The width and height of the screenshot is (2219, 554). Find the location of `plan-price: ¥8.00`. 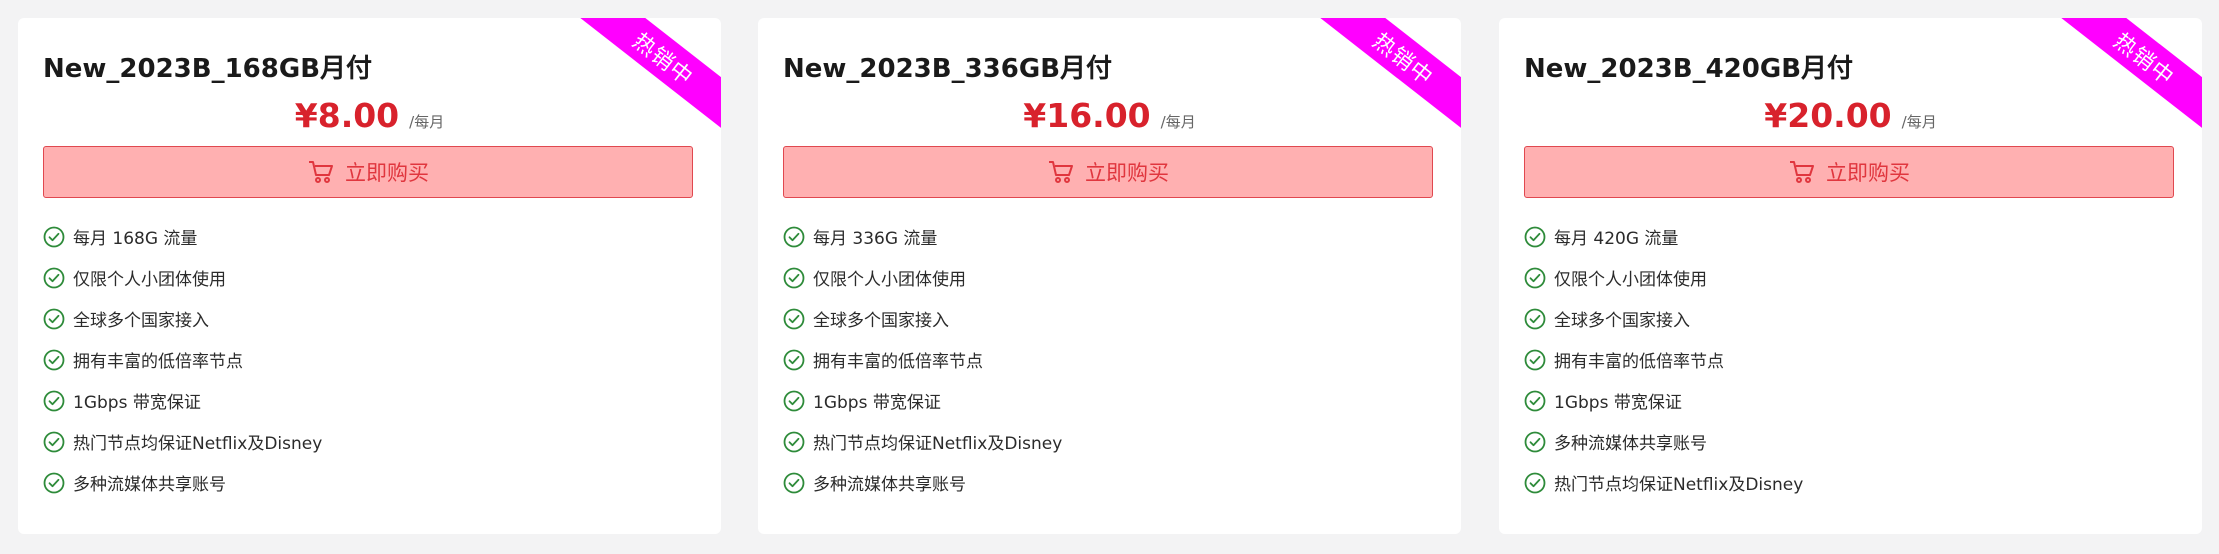

plan-price: ¥8.00 is located at coordinates (347, 115).